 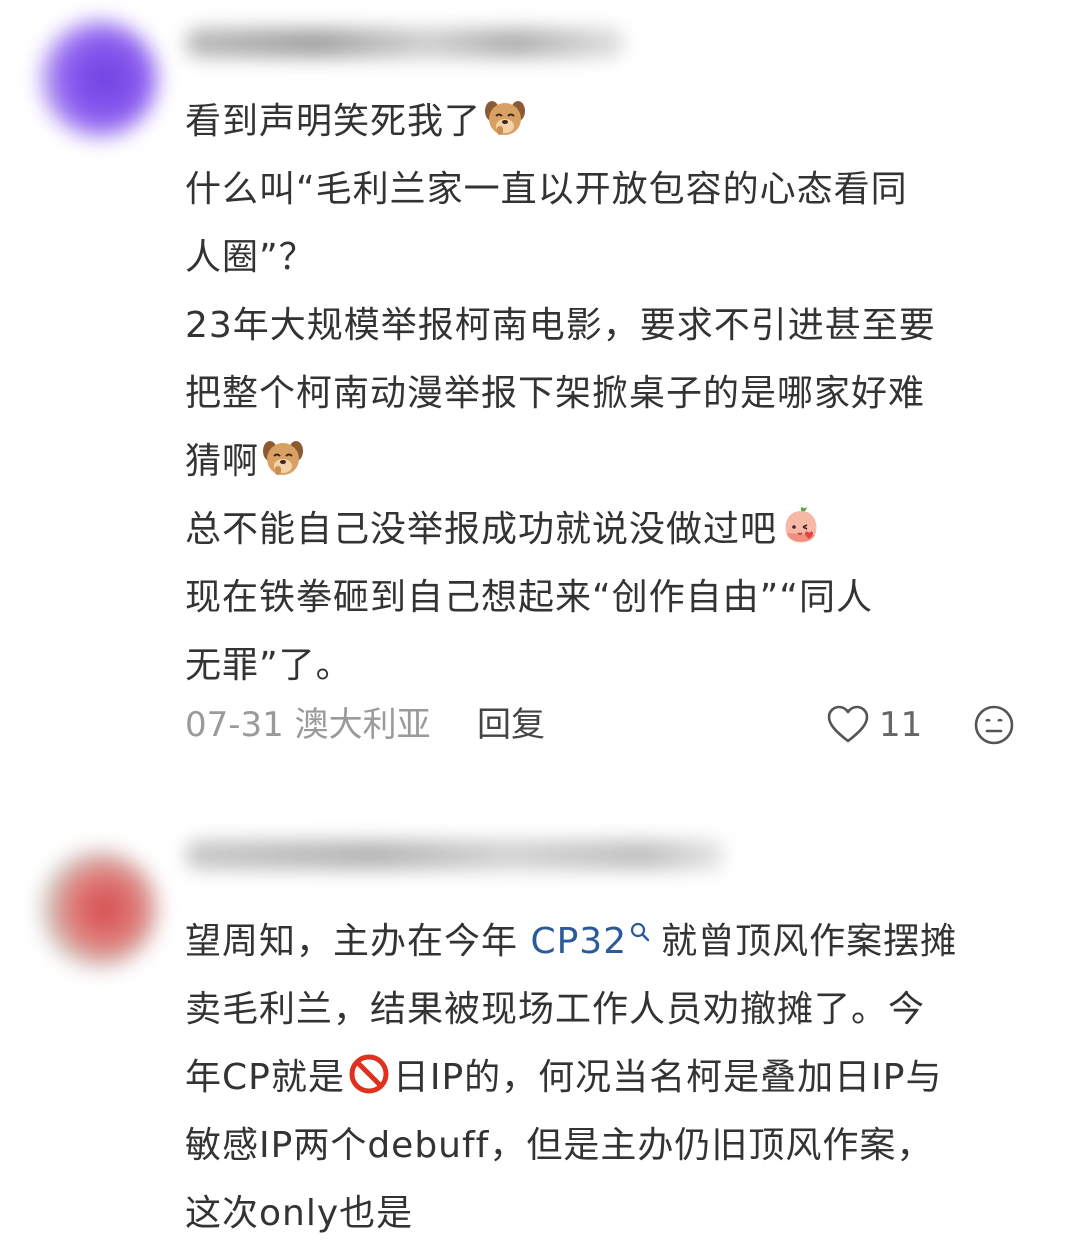 What do you see at coordinates (994, 725) in the screenshot?
I see `smiley-icon` at bounding box center [994, 725].